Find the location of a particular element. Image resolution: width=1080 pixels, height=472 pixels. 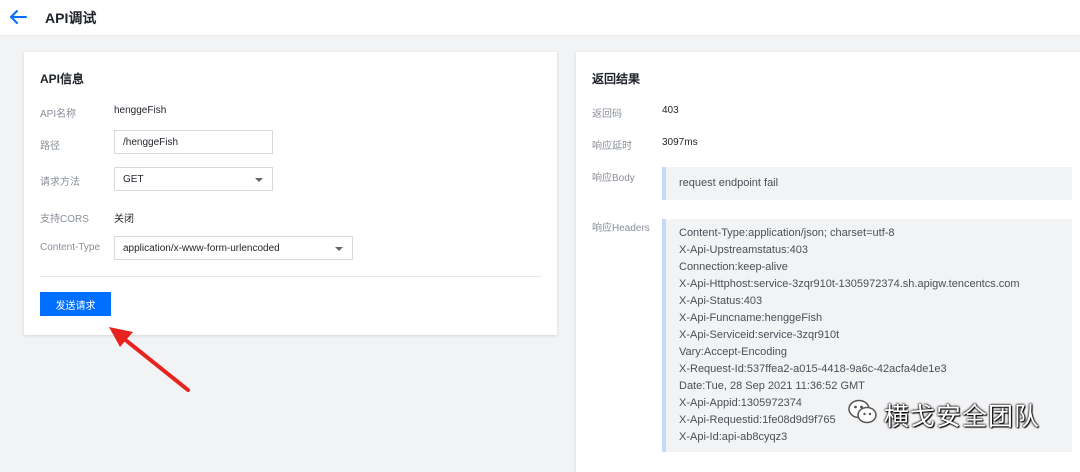

back-arrow-icon is located at coordinates (18, 17).